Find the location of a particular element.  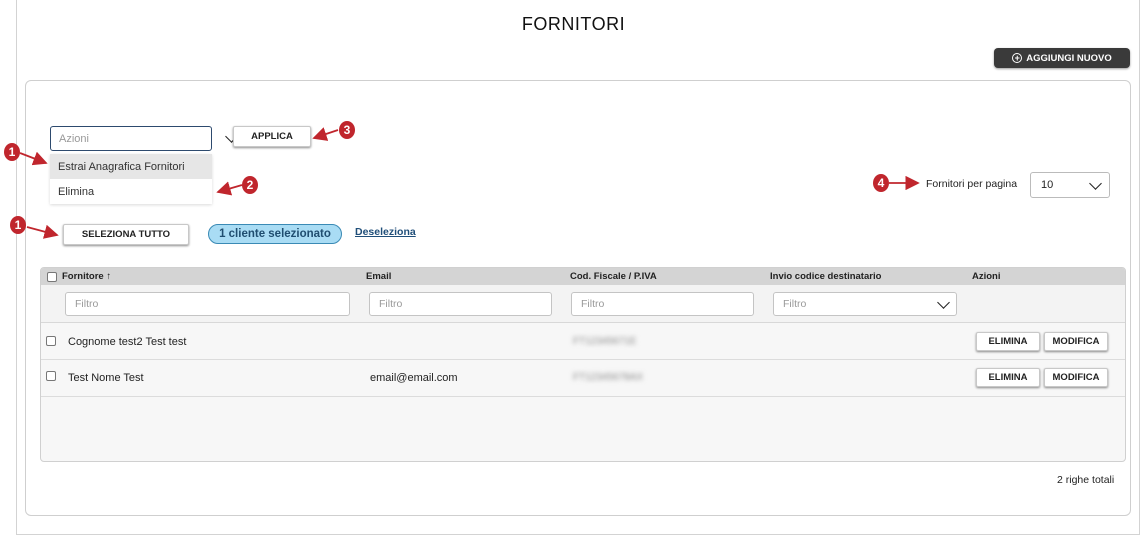

annotation-marker-3: 3 is located at coordinates (347, 130).